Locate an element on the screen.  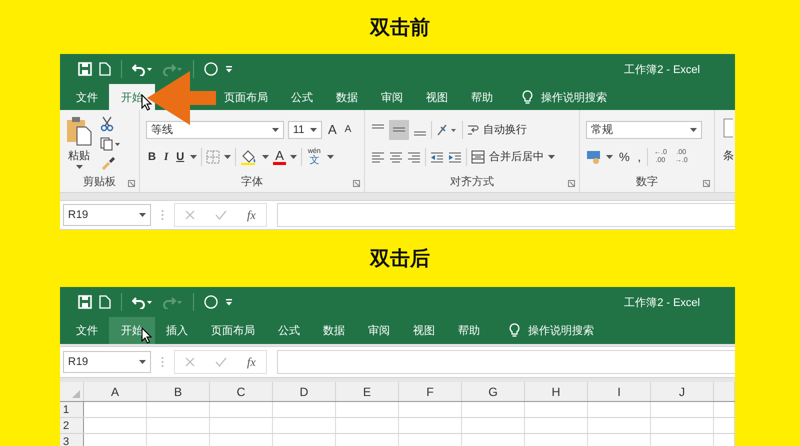
font-style-button: B is located at coordinates (152, 156).